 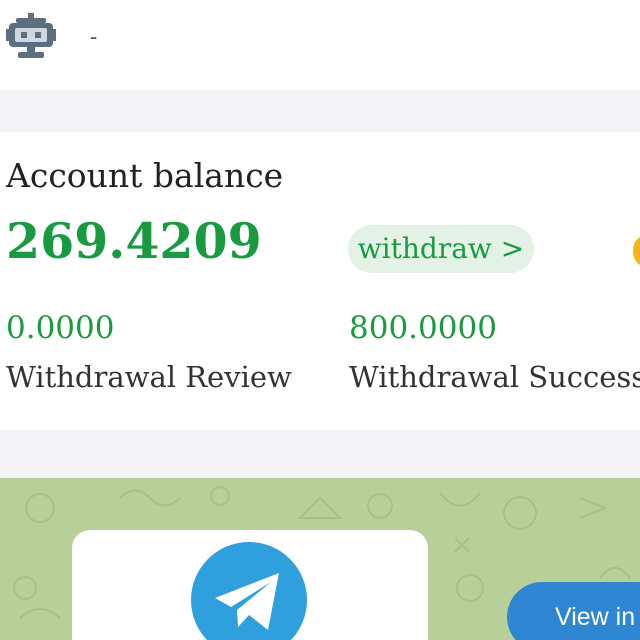 What do you see at coordinates (573, 611) in the screenshot?
I see `view-in-telegram-button: View in` at bounding box center [573, 611].